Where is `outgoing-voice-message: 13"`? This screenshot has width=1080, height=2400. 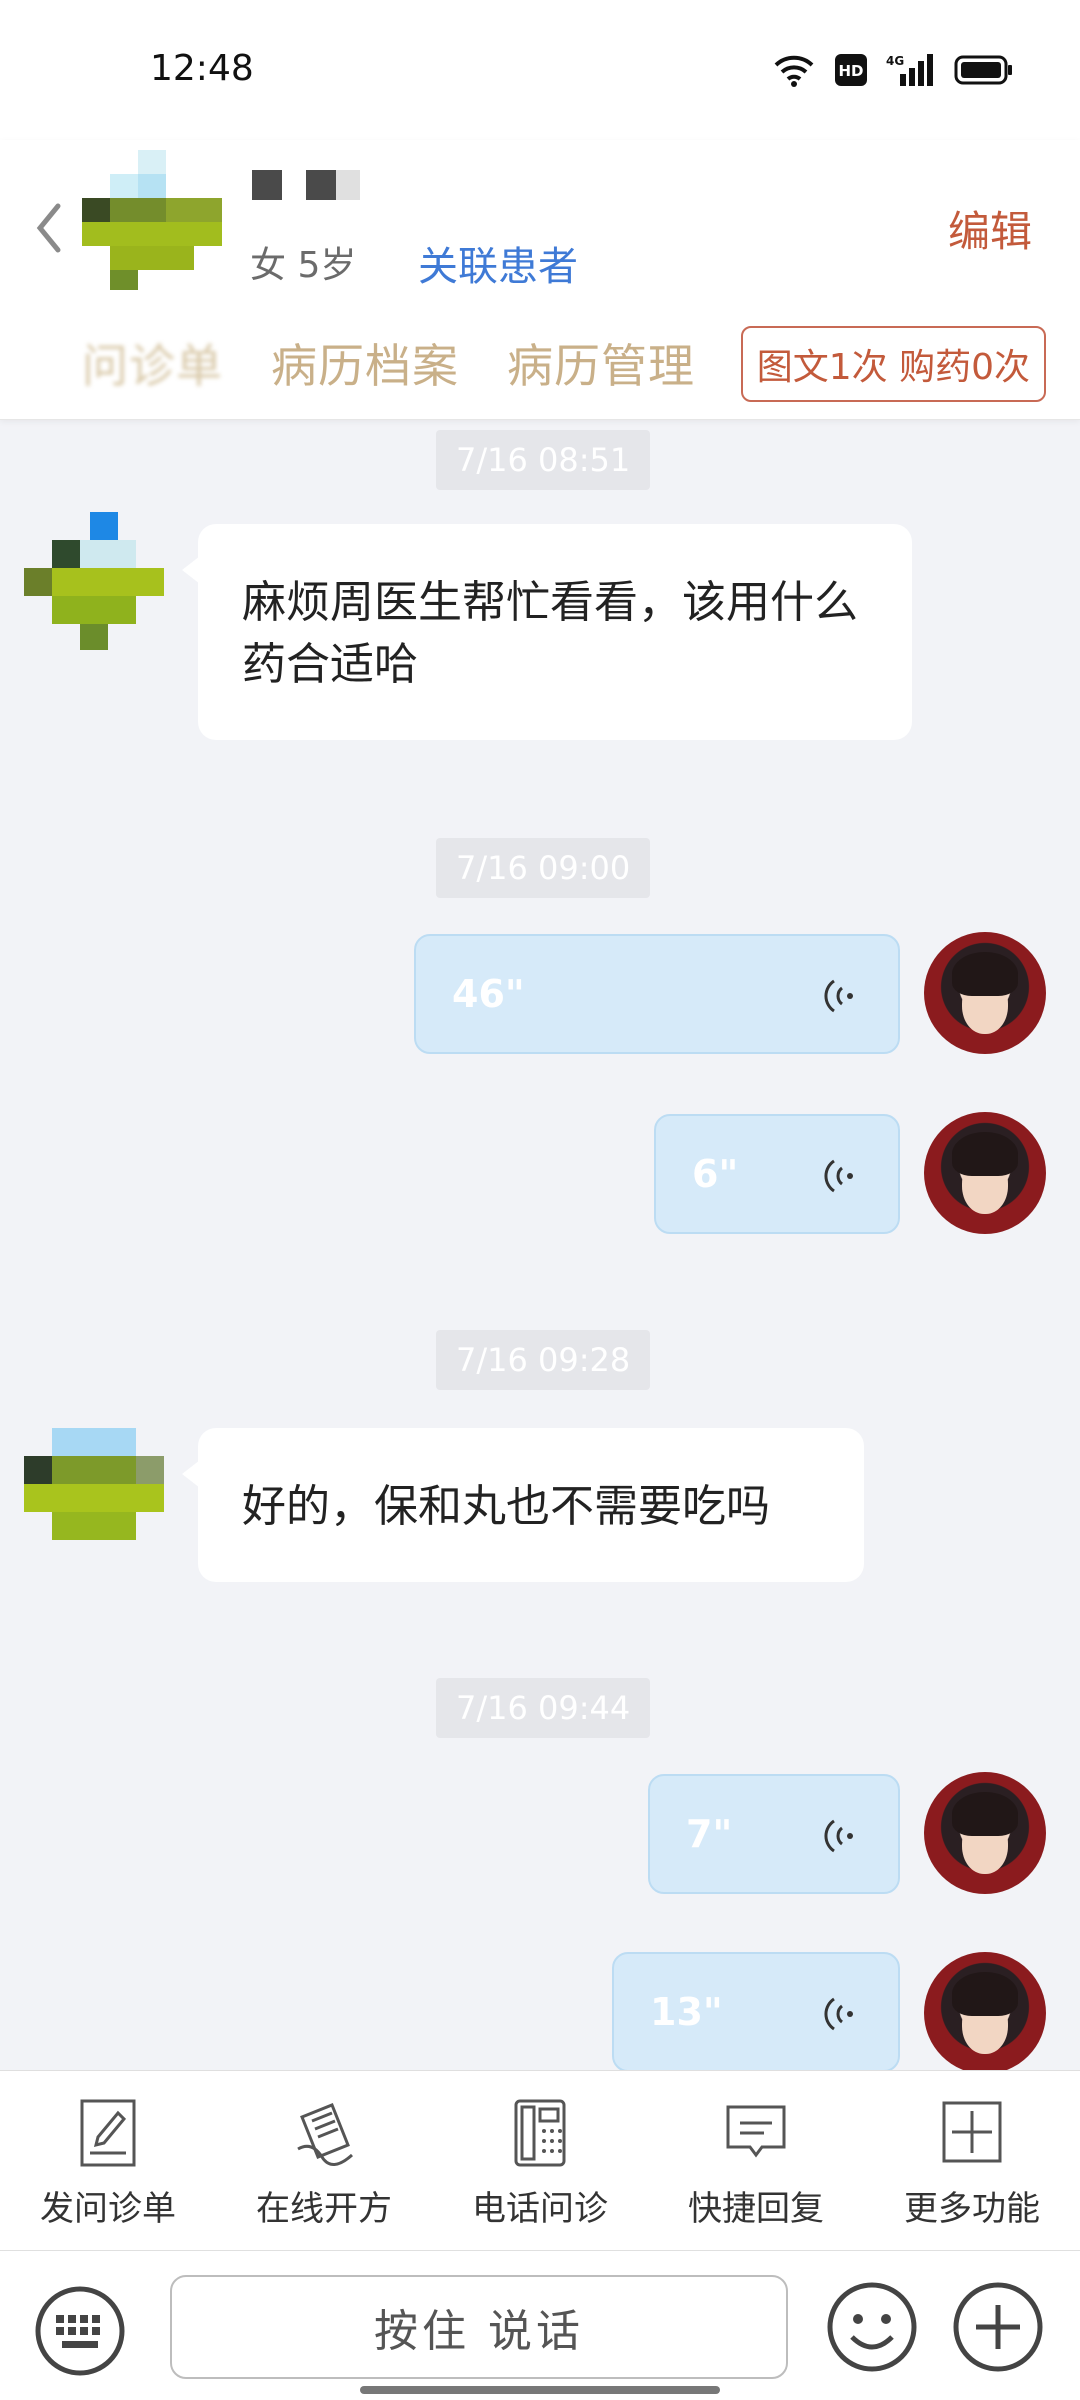 outgoing-voice-message: 13" is located at coordinates (756, 2011).